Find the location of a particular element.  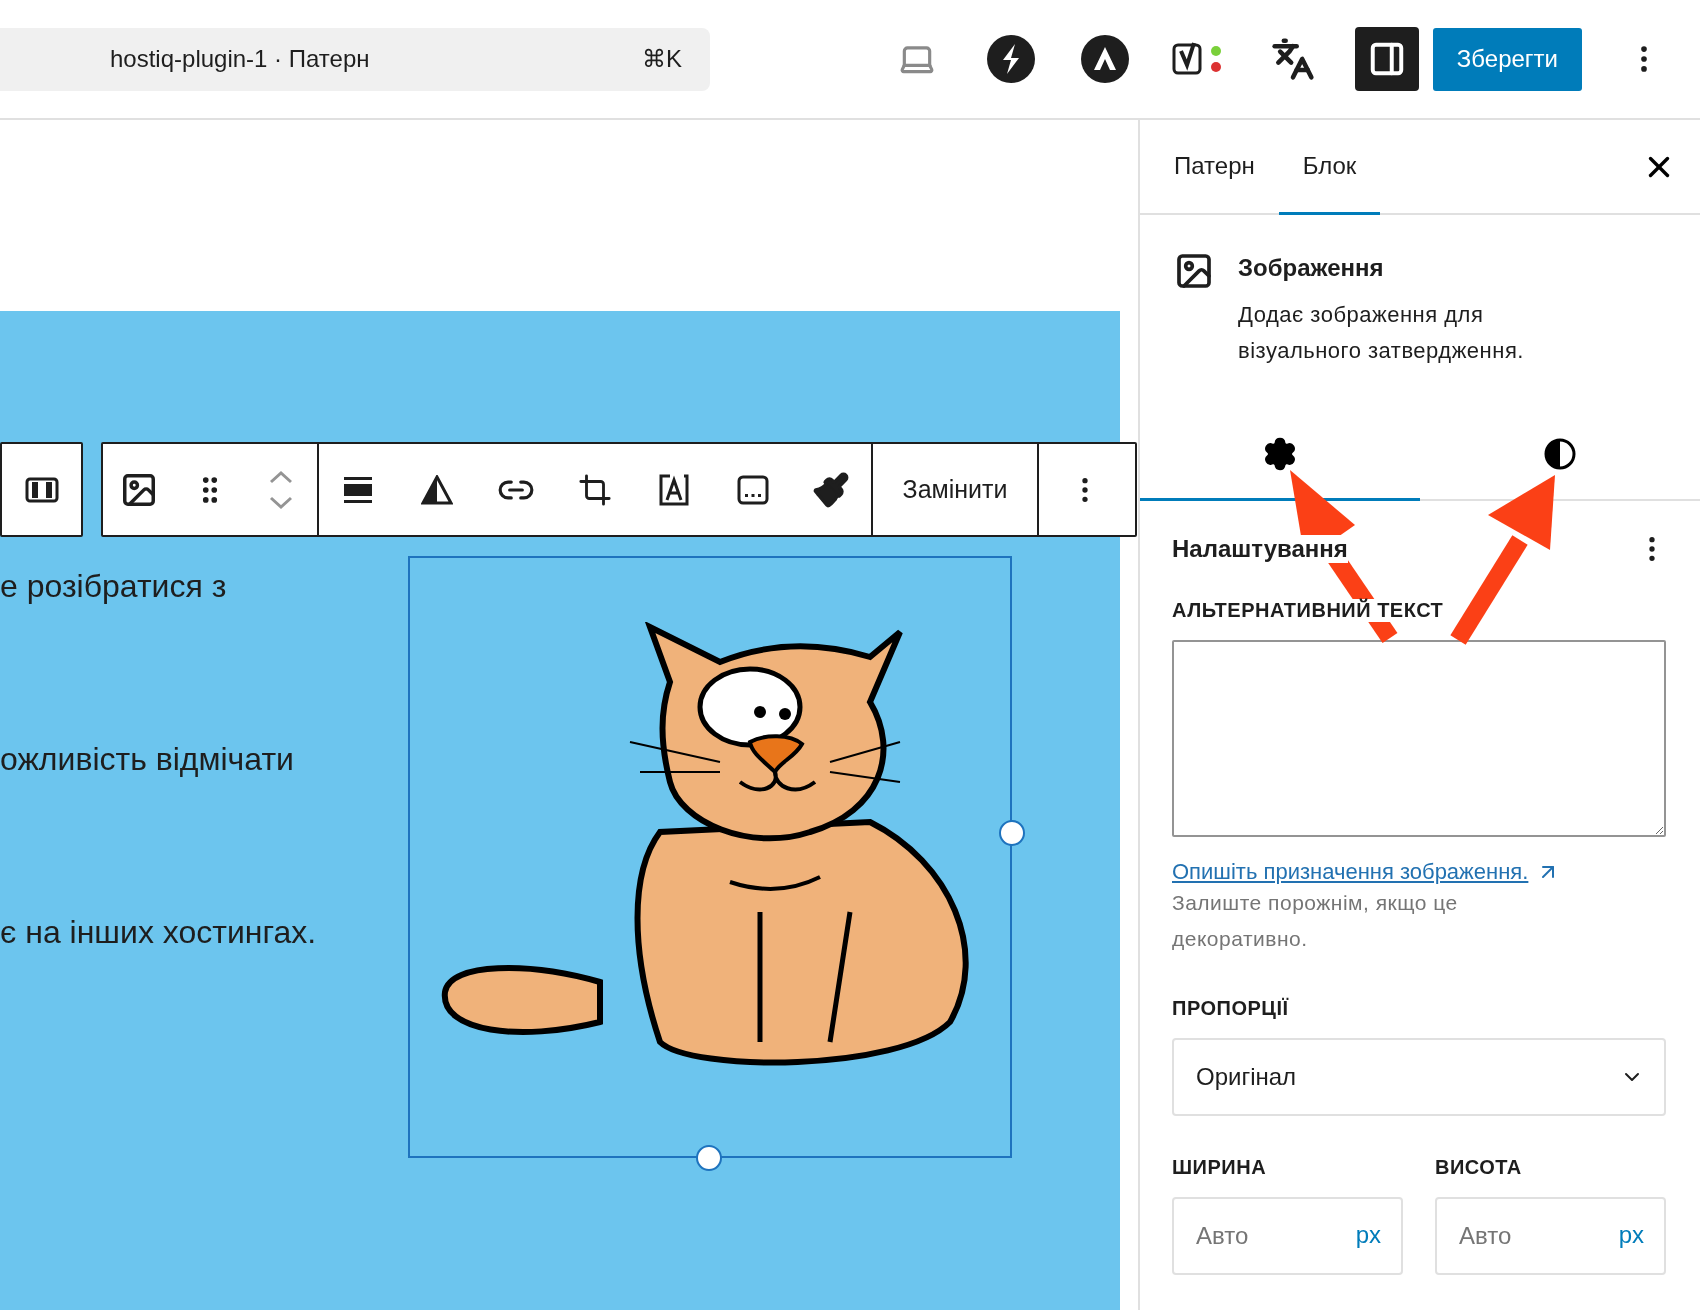

field-label: АЛЬТЕРНАТИВНИЙ ТЕКСТ is located at coordinates (1308, 610).